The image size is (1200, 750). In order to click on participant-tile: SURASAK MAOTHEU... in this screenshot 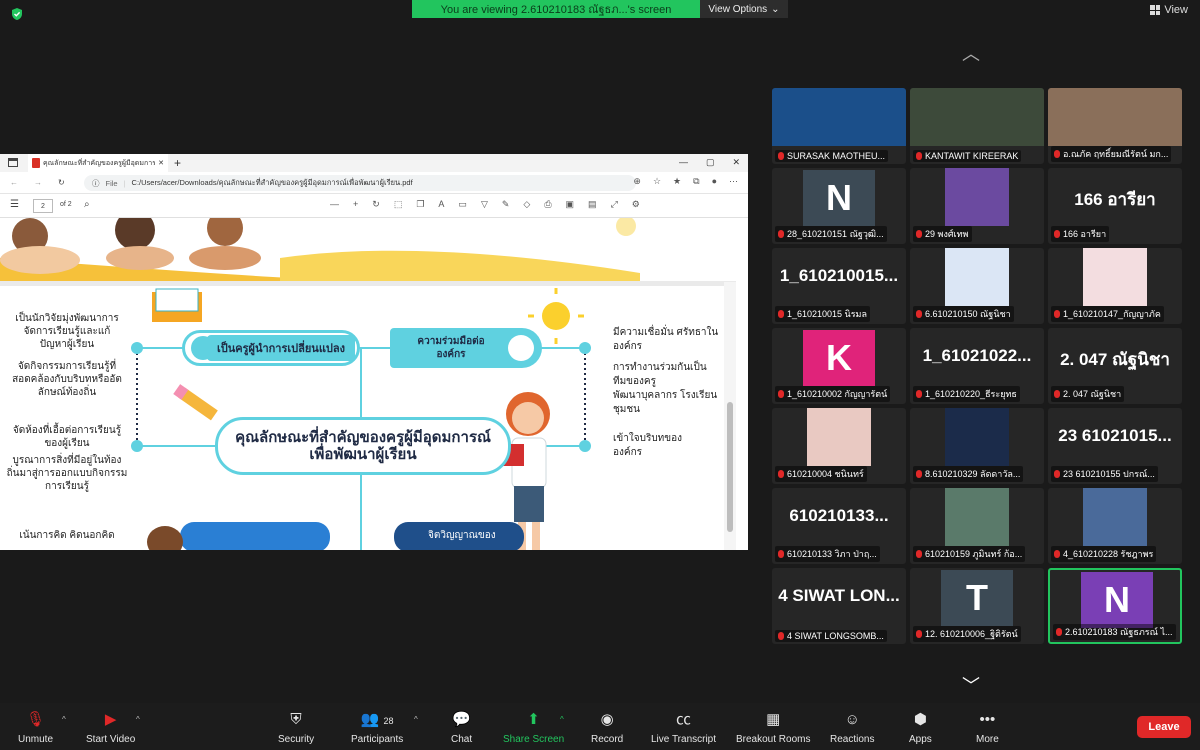, I will do `click(839, 126)`.